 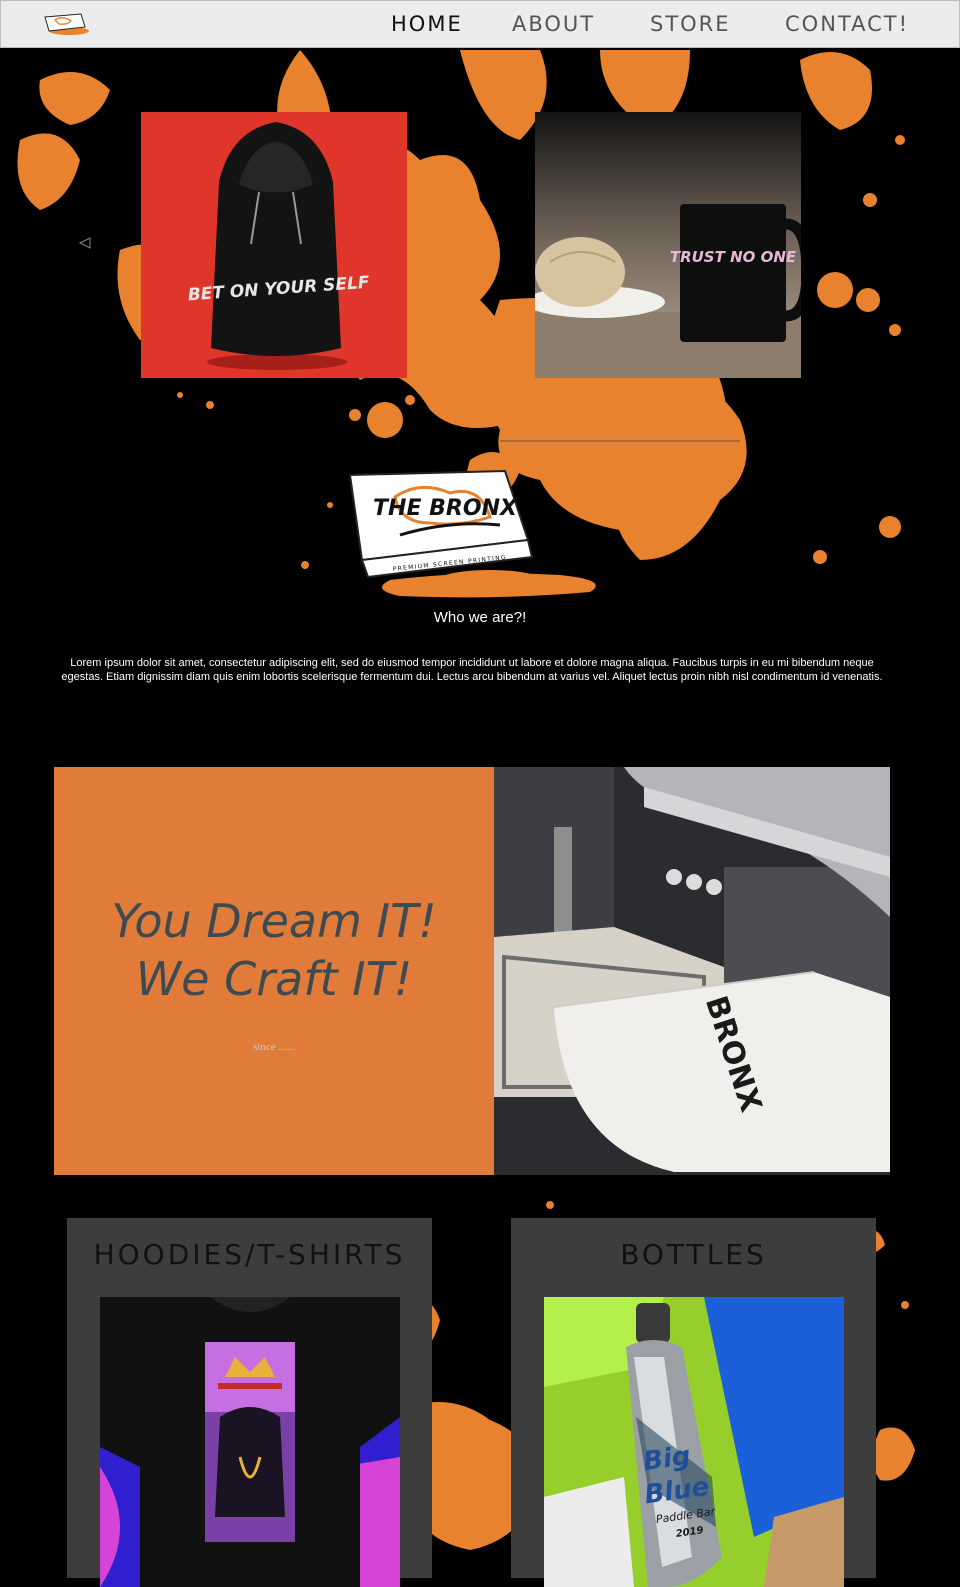 What do you see at coordinates (693, 1254) in the screenshot?
I see `category-title-bottles: BOTTLES` at bounding box center [693, 1254].